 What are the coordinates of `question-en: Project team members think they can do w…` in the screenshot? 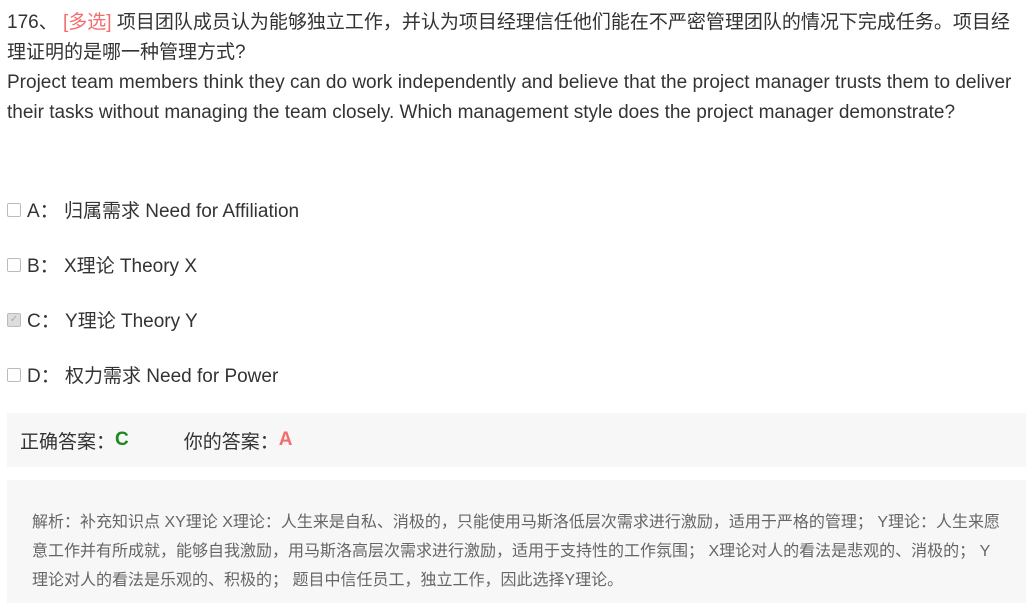 It's located at (509, 97).